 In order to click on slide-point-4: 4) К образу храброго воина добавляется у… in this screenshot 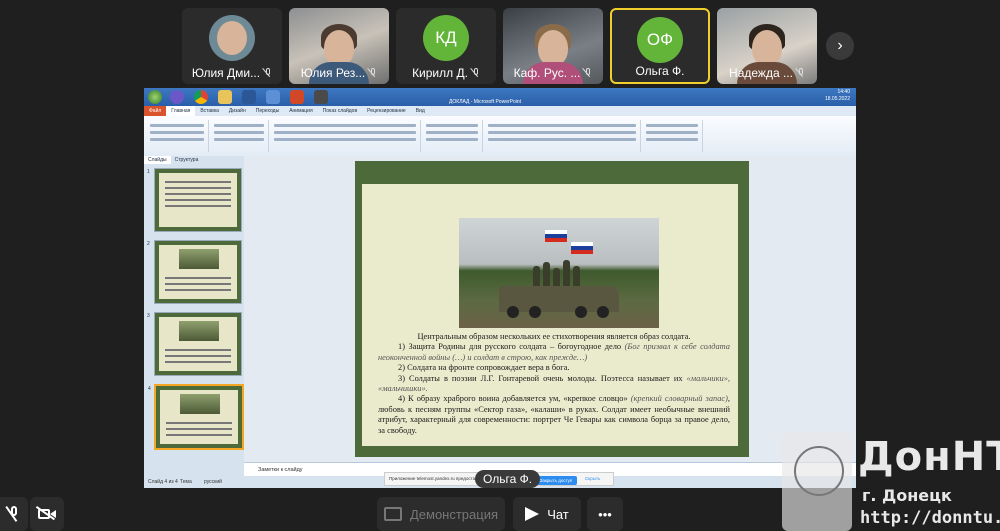, I will do `click(554, 415)`.